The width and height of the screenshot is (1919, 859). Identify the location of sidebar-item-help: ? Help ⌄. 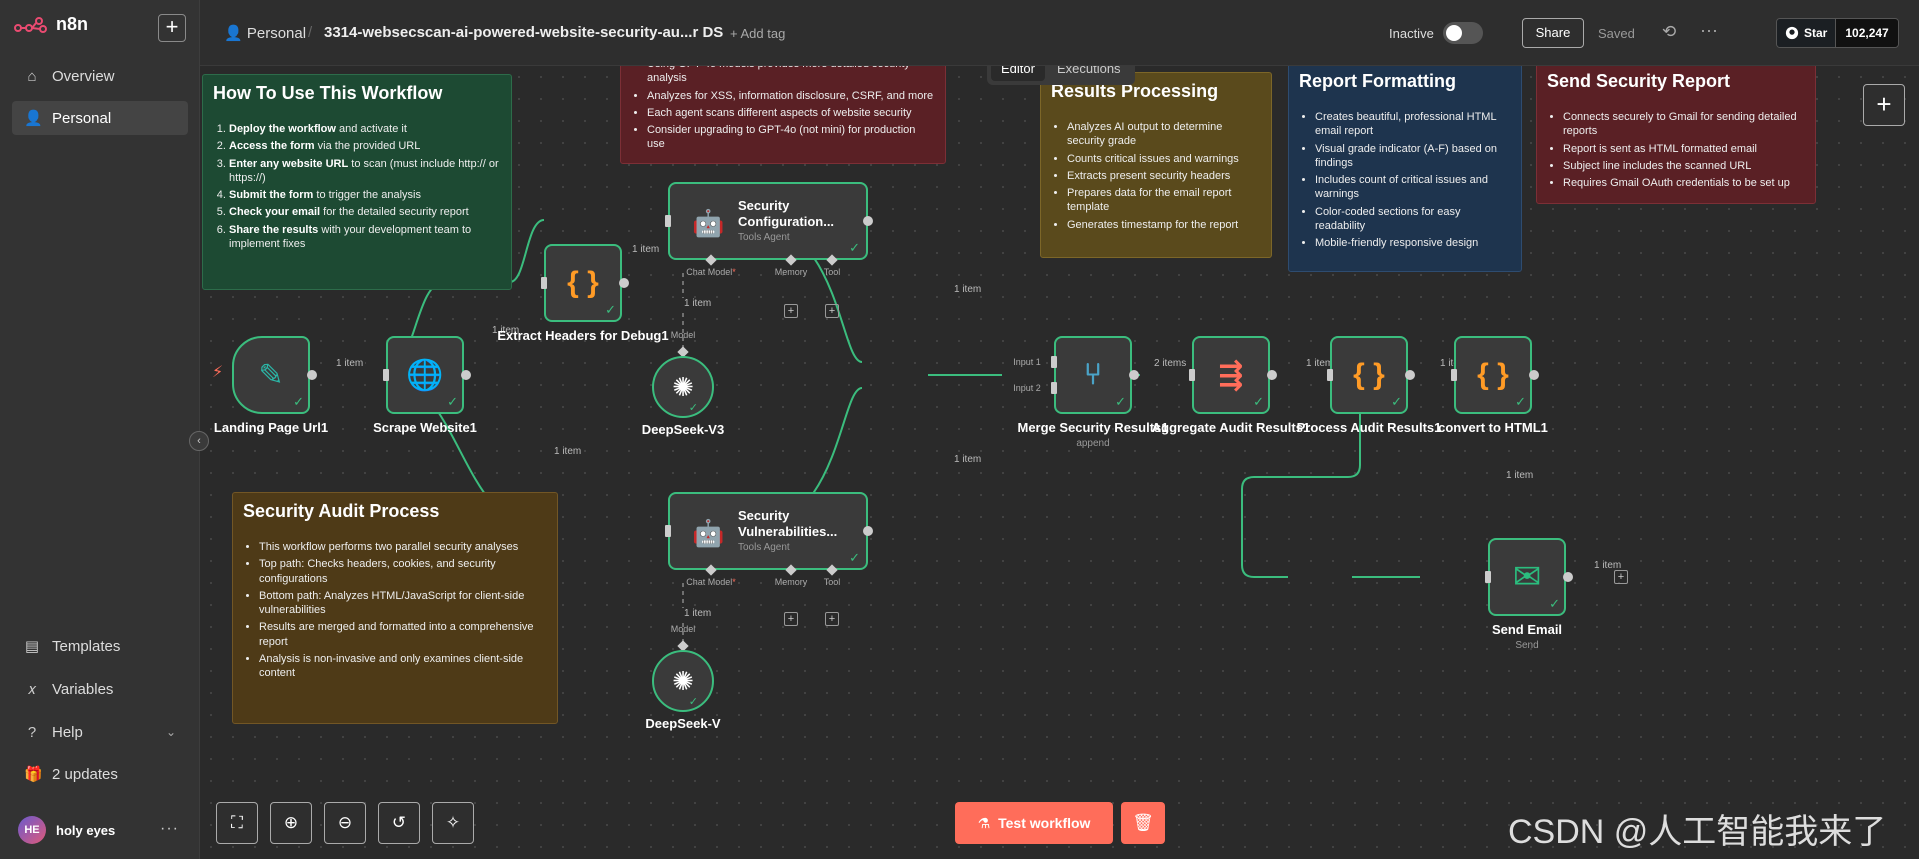
(100, 732).